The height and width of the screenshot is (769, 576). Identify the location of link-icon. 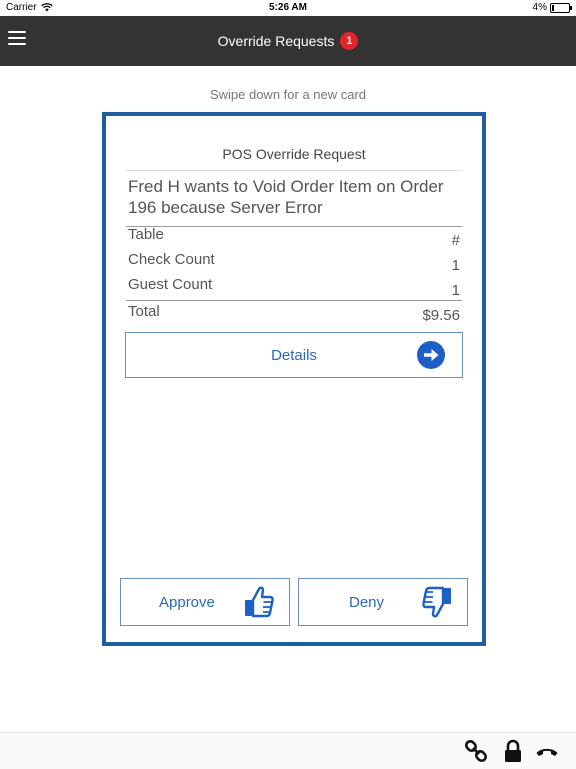
(476, 751).